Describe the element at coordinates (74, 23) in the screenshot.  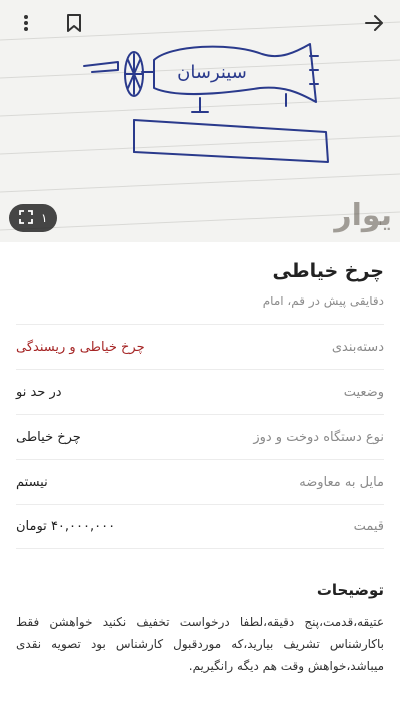
I see `bookmark-icon` at that location.